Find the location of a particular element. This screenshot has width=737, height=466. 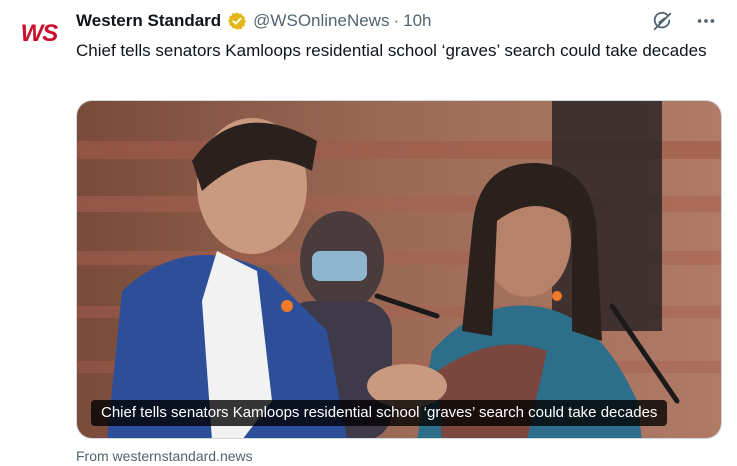

avatar-logo-text: WS is located at coordinates (39, 33).